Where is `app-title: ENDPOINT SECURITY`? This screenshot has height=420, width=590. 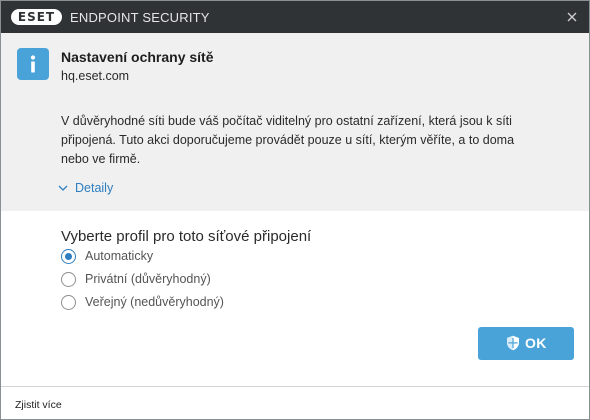
app-title: ENDPOINT SECURITY is located at coordinates (140, 17).